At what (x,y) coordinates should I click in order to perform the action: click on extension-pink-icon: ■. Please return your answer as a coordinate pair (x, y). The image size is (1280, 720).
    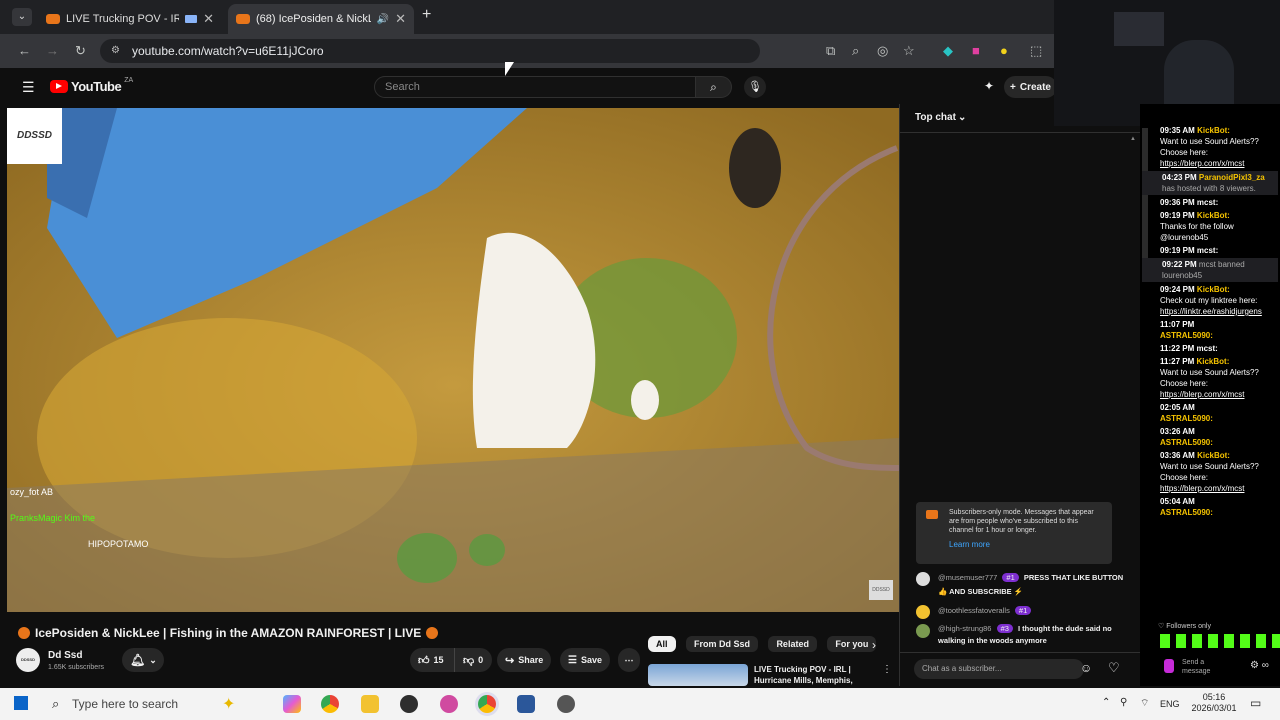
    Looking at the image, I should click on (976, 50).